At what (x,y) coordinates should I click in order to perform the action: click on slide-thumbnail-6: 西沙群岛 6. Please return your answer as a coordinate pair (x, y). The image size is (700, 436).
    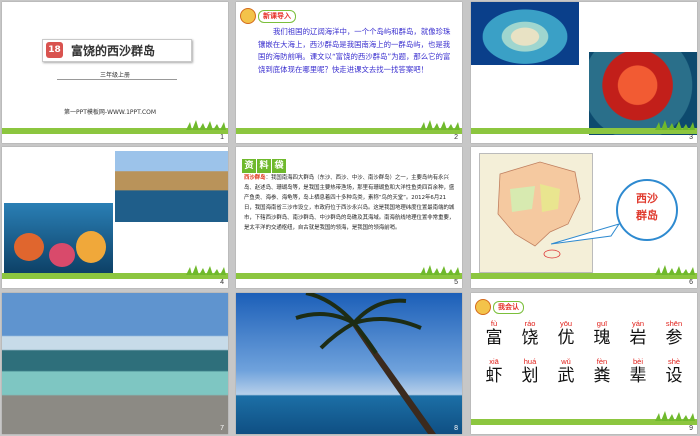
    Looking at the image, I should click on (584, 217).